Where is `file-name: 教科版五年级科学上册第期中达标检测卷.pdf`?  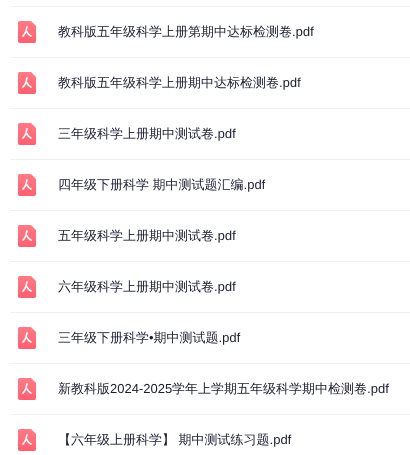
file-name: 教科版五年级科学上册第期中达标检测卷.pdf is located at coordinates (186, 32).